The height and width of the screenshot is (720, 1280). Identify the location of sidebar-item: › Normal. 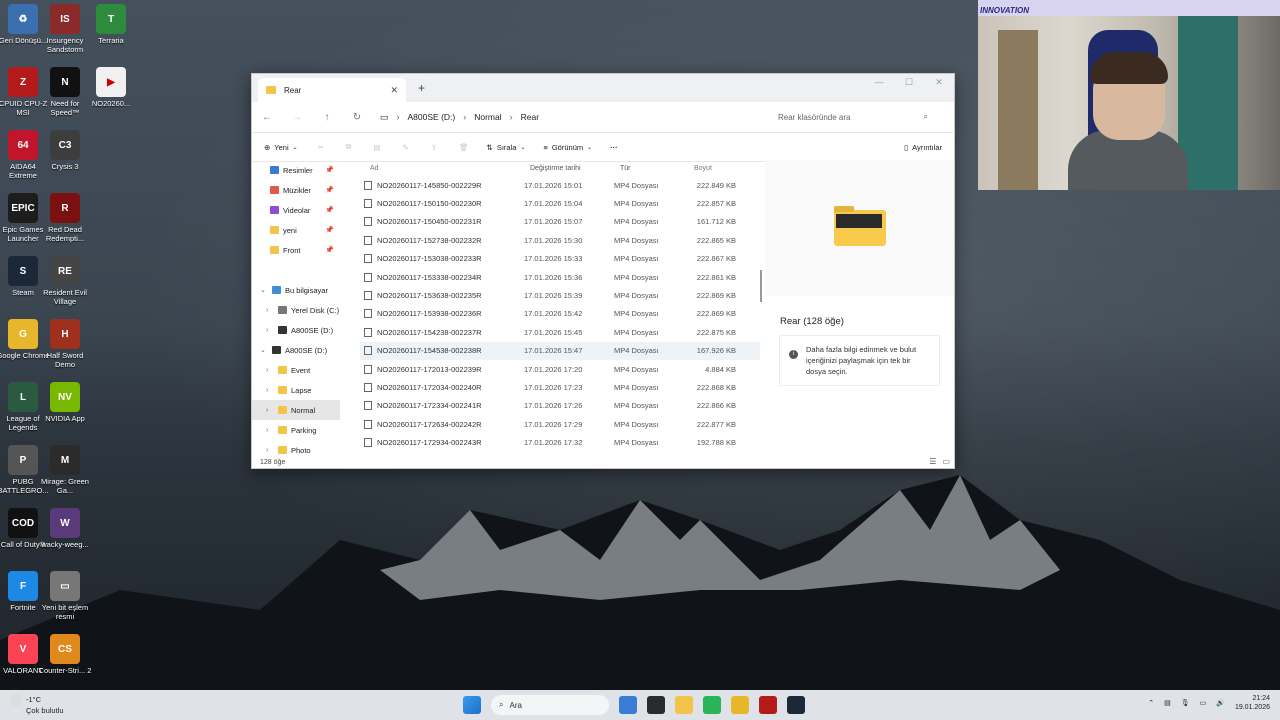
(296, 410).